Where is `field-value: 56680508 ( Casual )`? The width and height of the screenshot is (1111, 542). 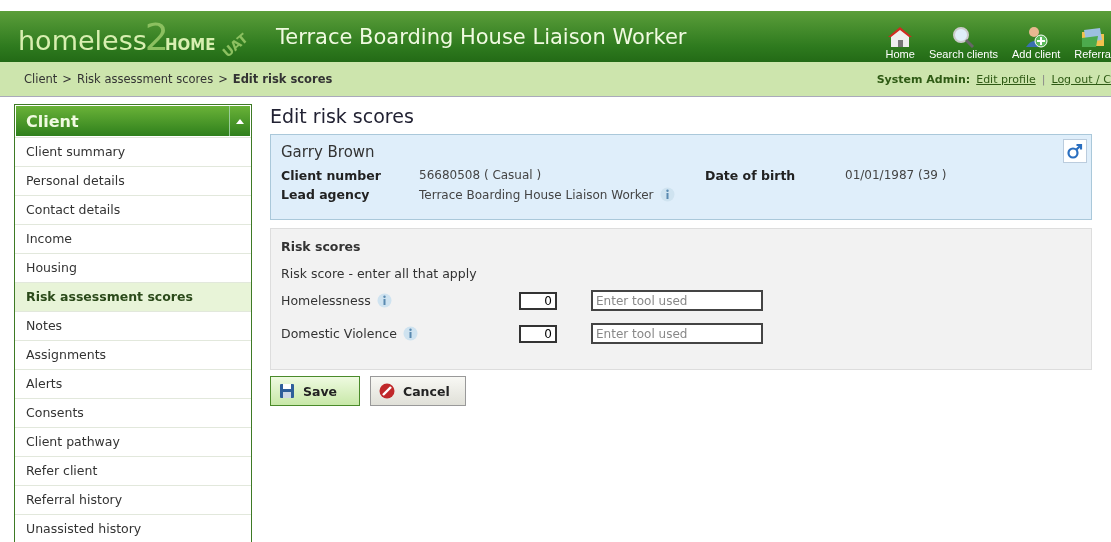
field-value: 56680508 ( Casual ) is located at coordinates (481, 175).